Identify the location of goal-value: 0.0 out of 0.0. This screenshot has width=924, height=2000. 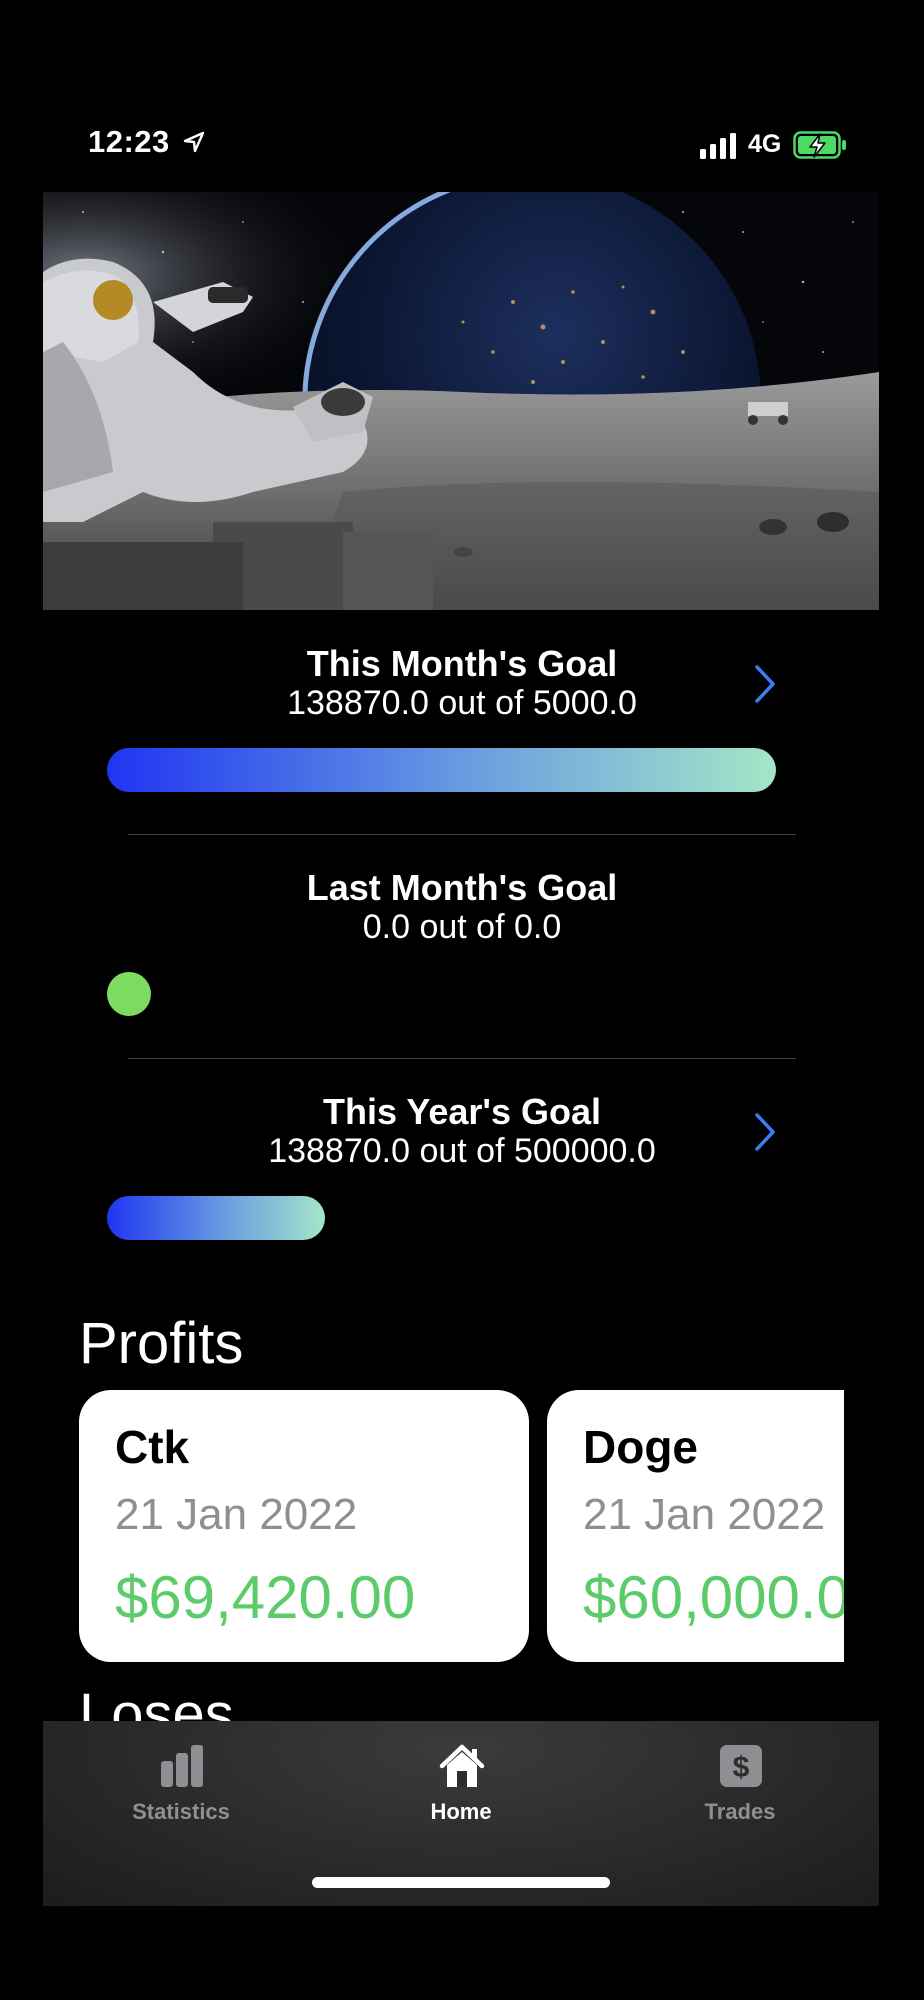
(462, 927).